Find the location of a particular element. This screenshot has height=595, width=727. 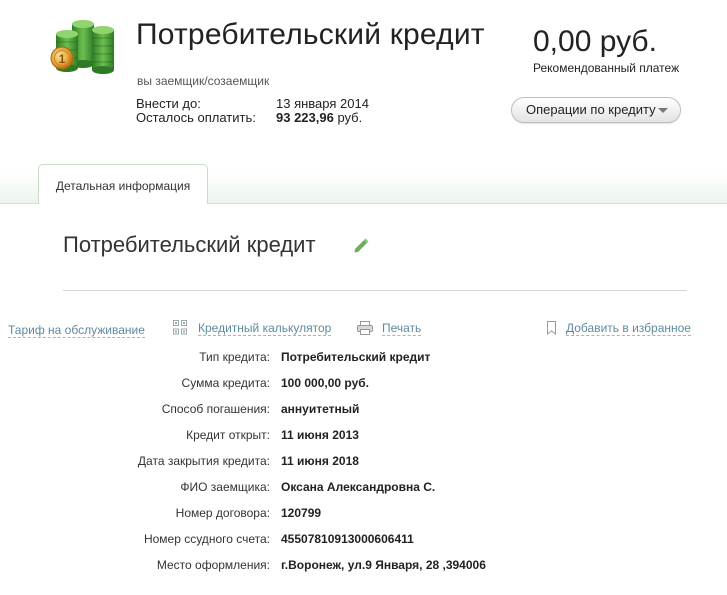

loan-operations-button: Операции по кредиту is located at coordinates (596, 110).